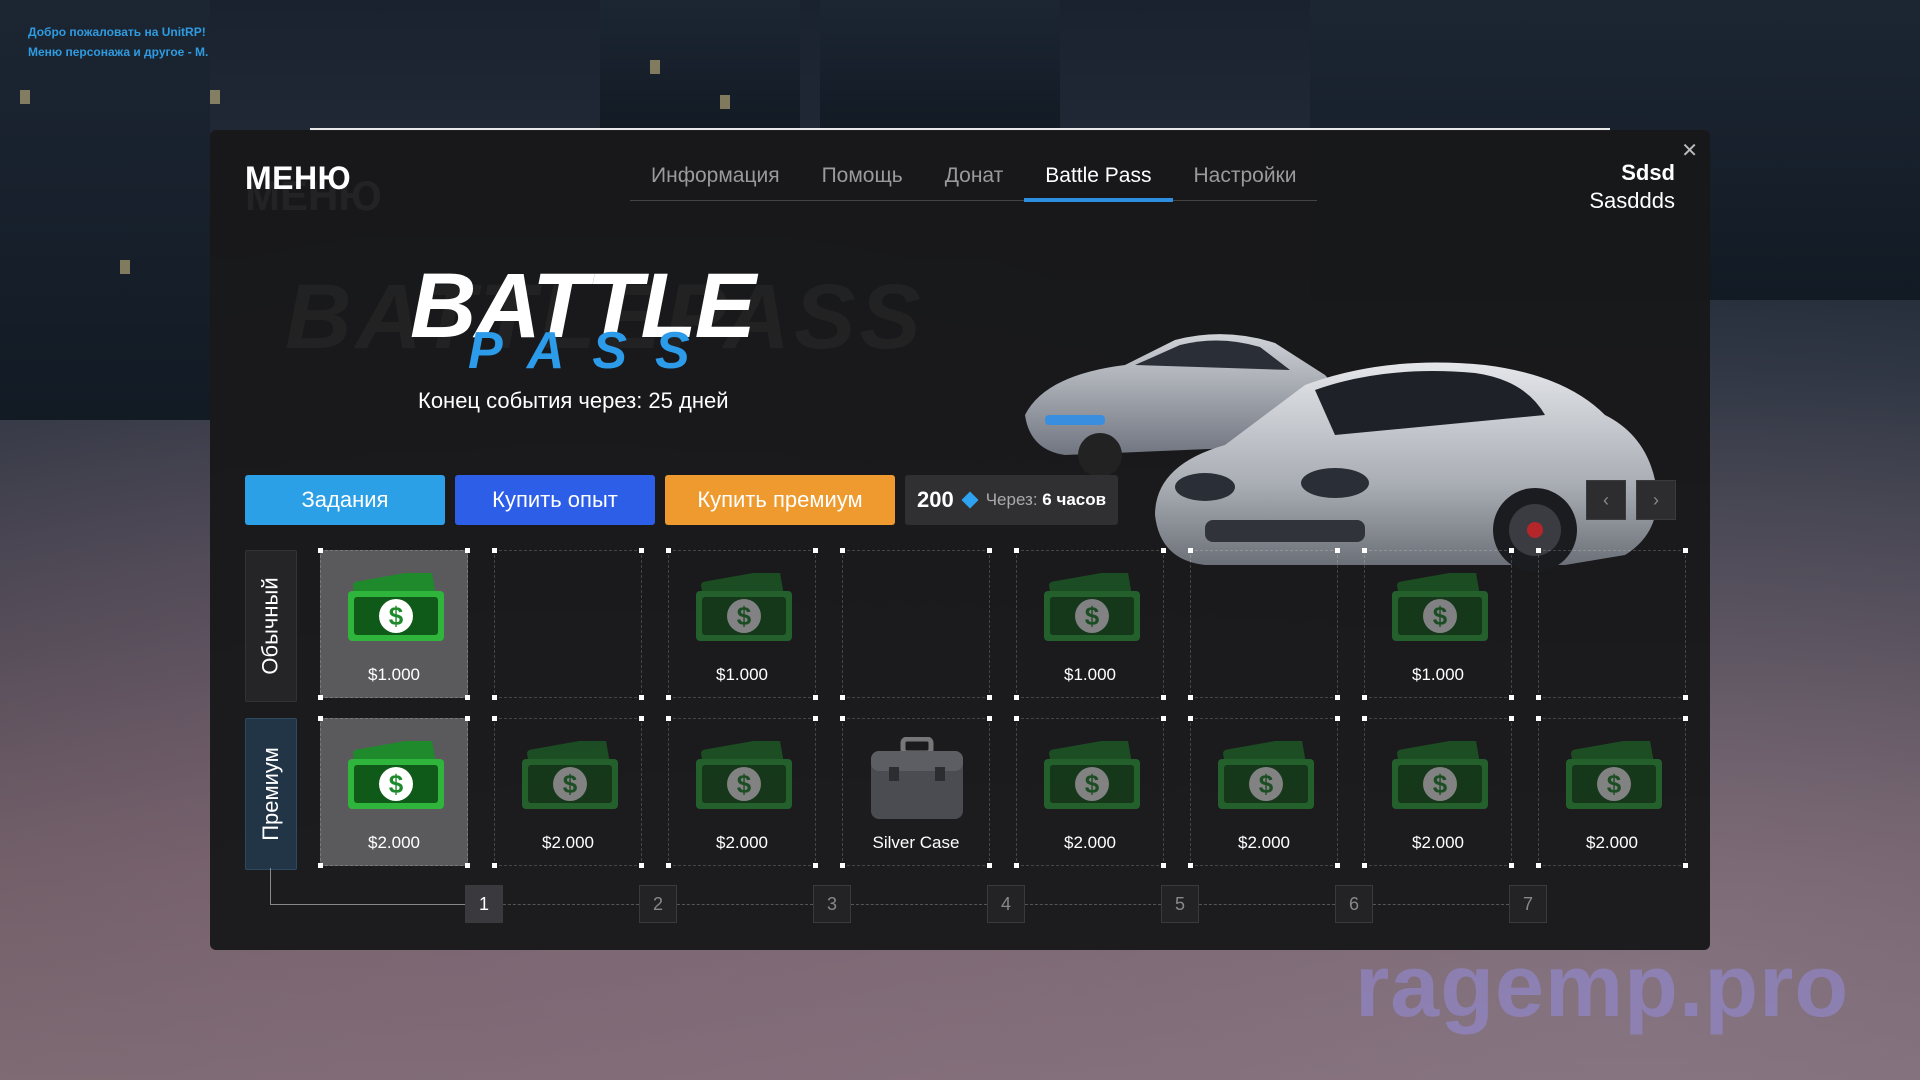 This screenshot has width=1920, height=1080. What do you see at coordinates (658, 904) in the screenshot?
I see `level-marker: 2` at bounding box center [658, 904].